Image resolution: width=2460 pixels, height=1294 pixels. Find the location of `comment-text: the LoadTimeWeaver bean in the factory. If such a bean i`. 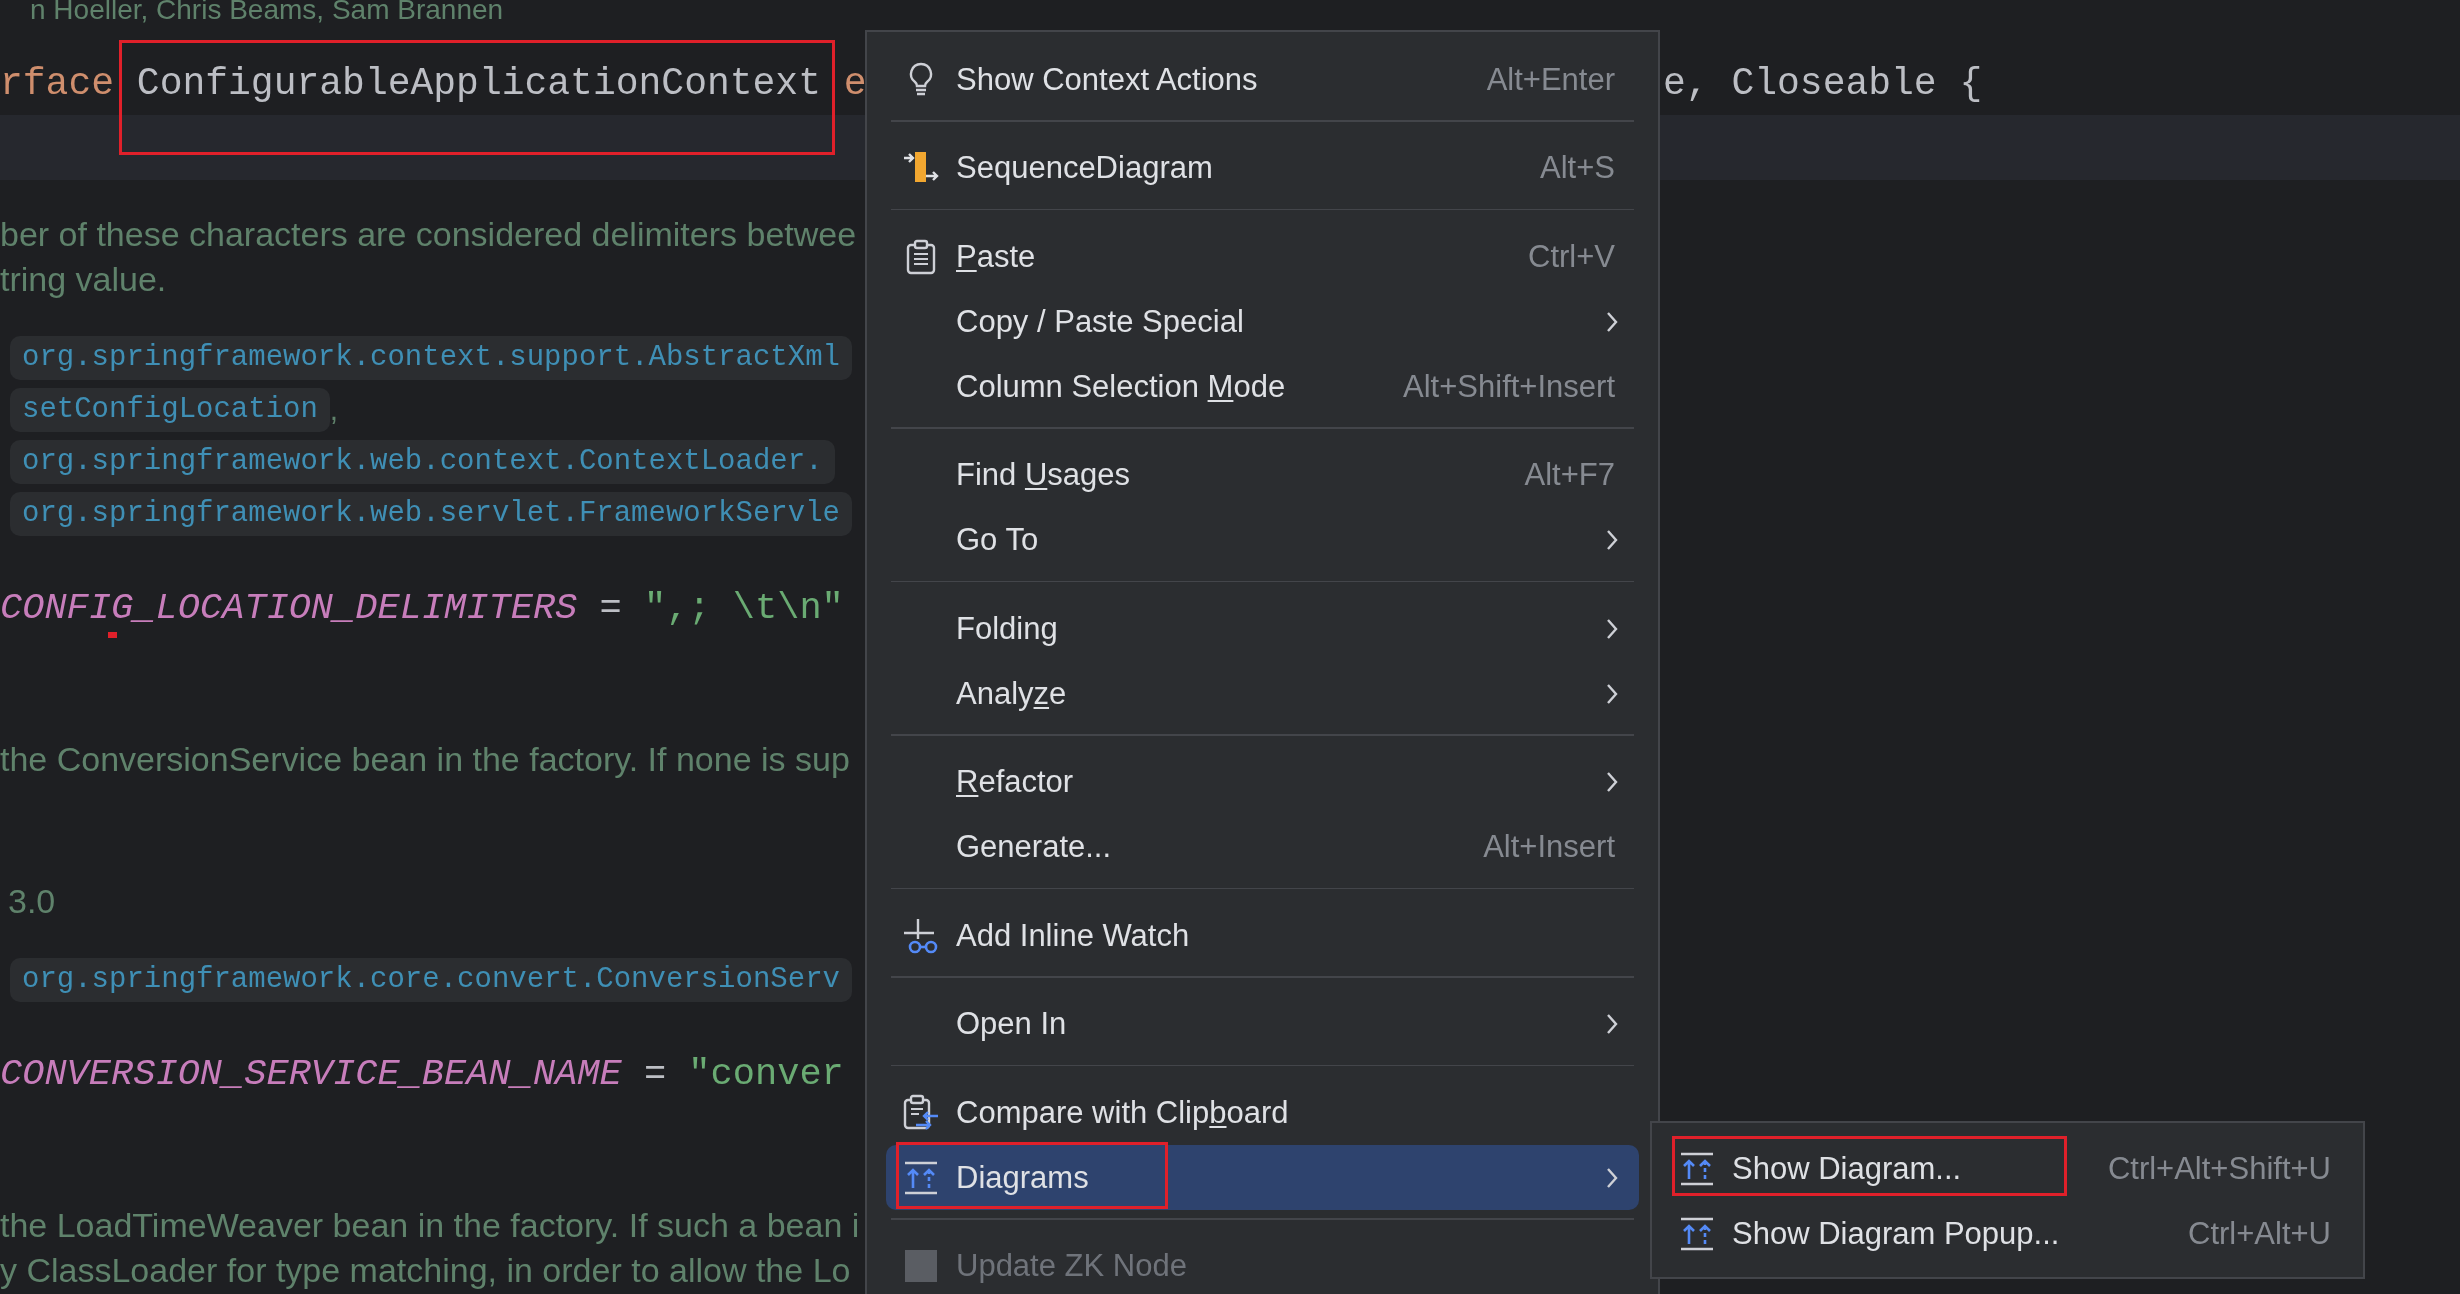

comment-text: the LoadTimeWeaver bean in the factory. If such a bean i is located at coordinates (430, 1225).